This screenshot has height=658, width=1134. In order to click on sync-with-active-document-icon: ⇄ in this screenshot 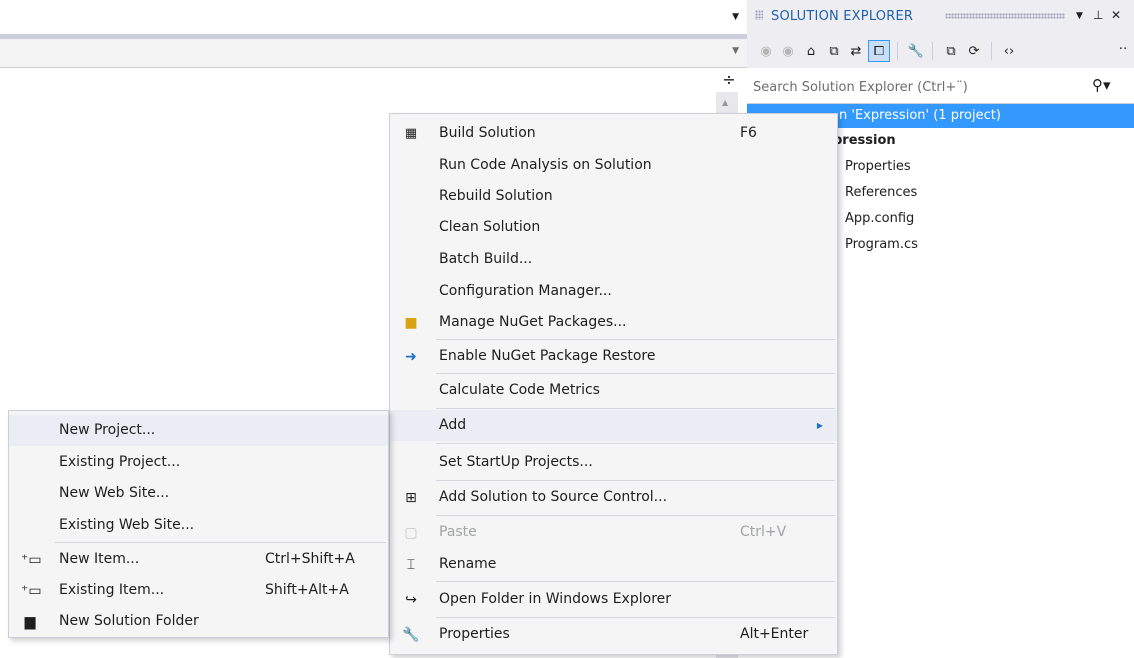, I will do `click(856, 51)`.